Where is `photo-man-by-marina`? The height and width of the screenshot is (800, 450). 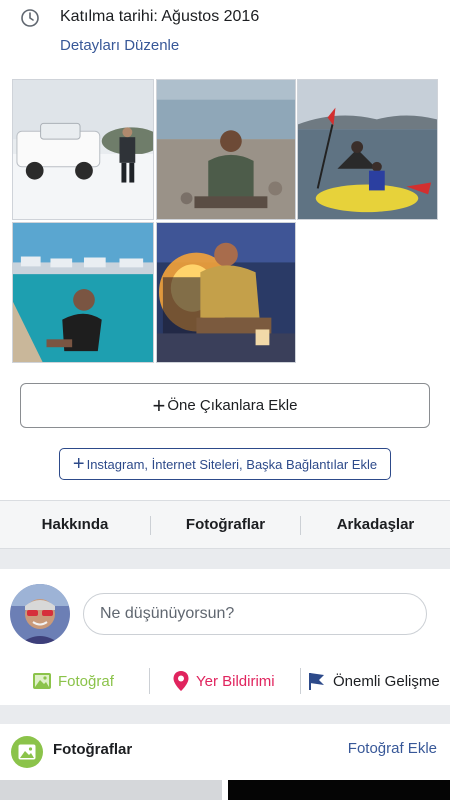
photo-man-by-marina is located at coordinates (83, 292).